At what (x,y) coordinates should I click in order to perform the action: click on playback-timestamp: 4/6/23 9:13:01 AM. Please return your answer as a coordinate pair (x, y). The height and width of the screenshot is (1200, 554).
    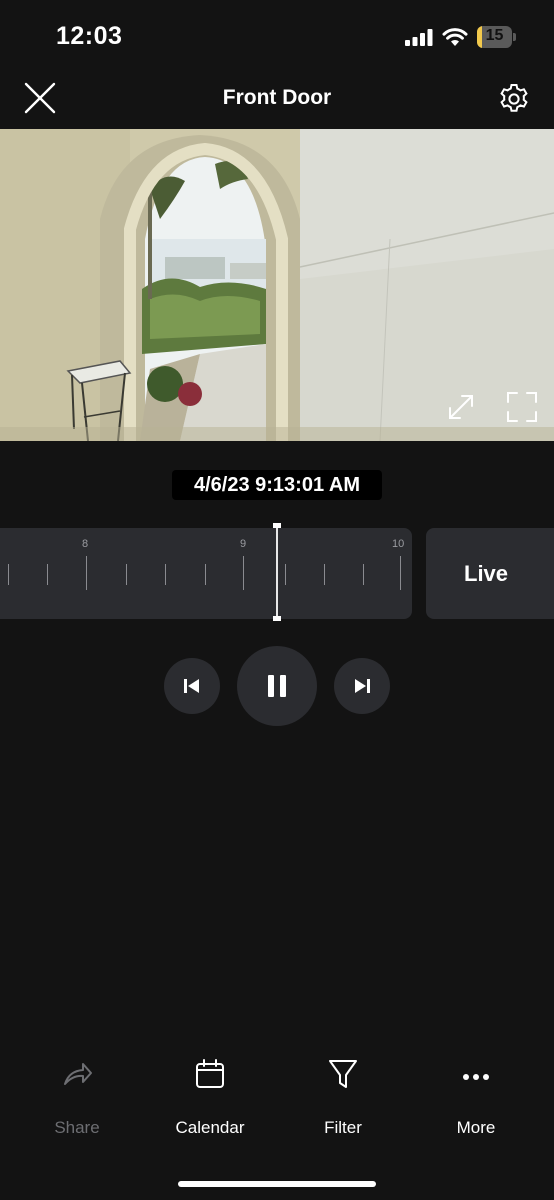
    Looking at the image, I should click on (277, 485).